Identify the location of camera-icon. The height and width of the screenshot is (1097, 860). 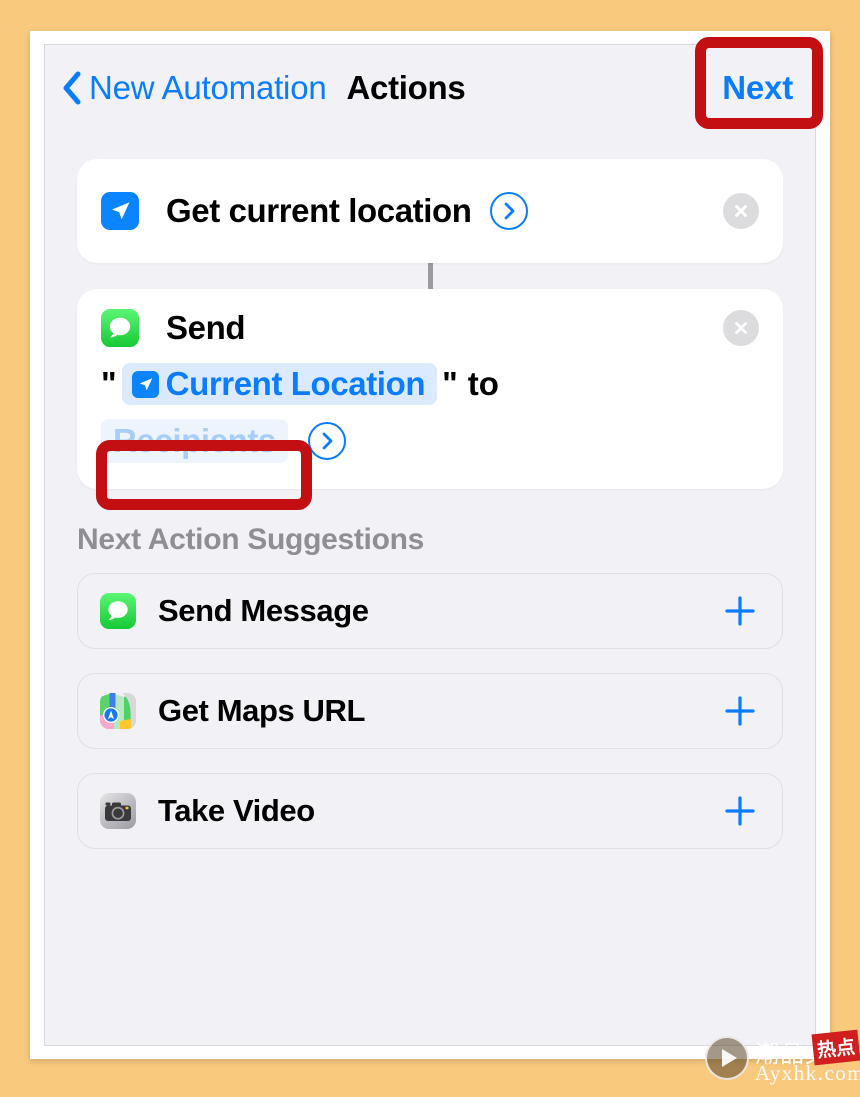
(118, 811).